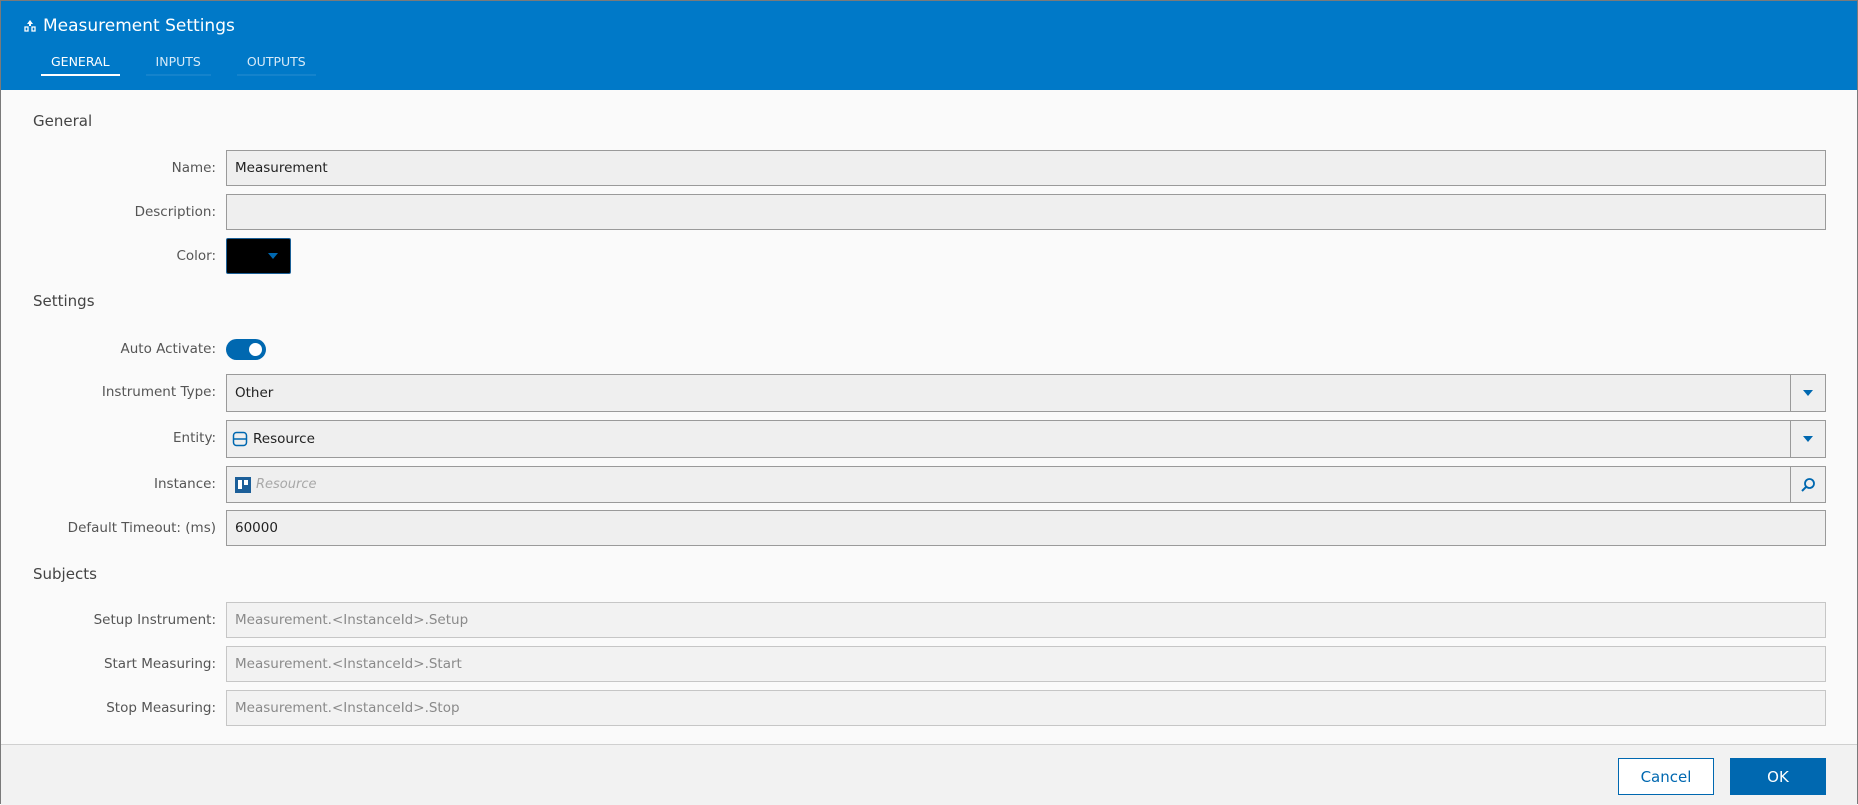 This screenshot has height=805, width=1858. I want to click on instrument-type-value: Other, so click(254, 393).